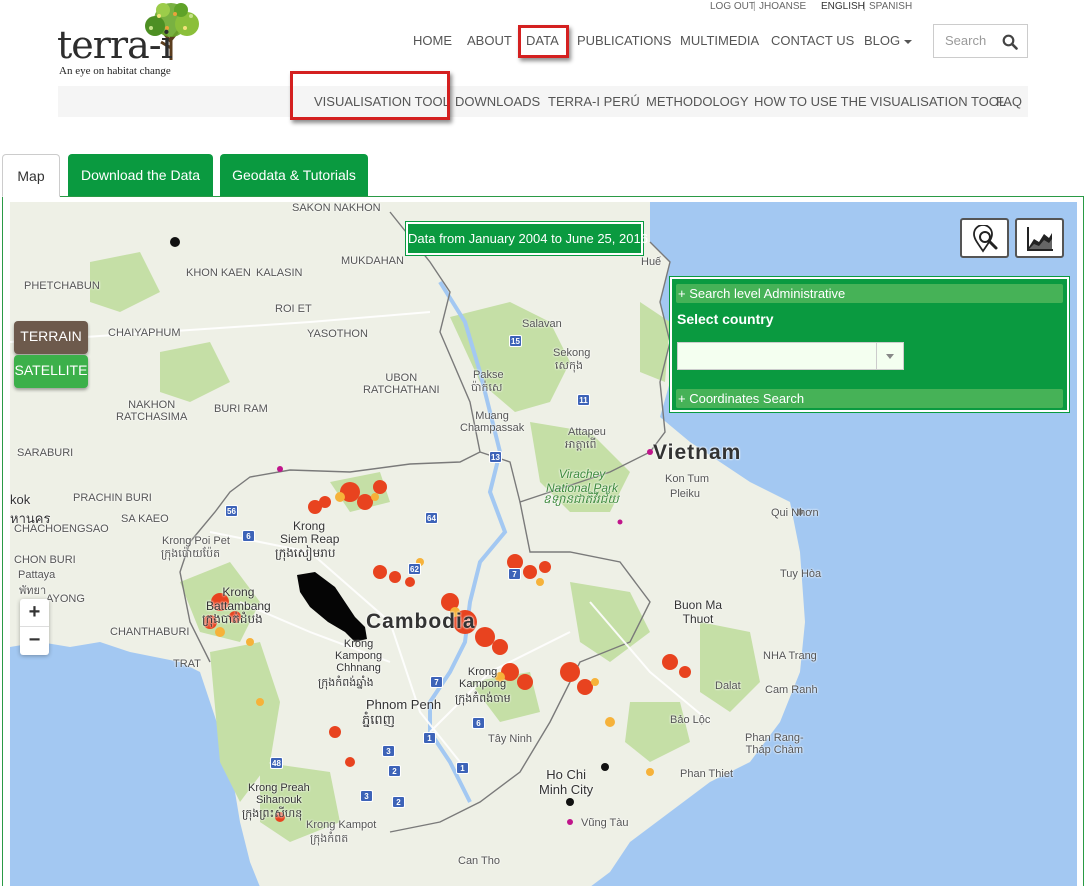 The image size is (1087, 886). I want to click on map-label: Huế, so click(651, 262).